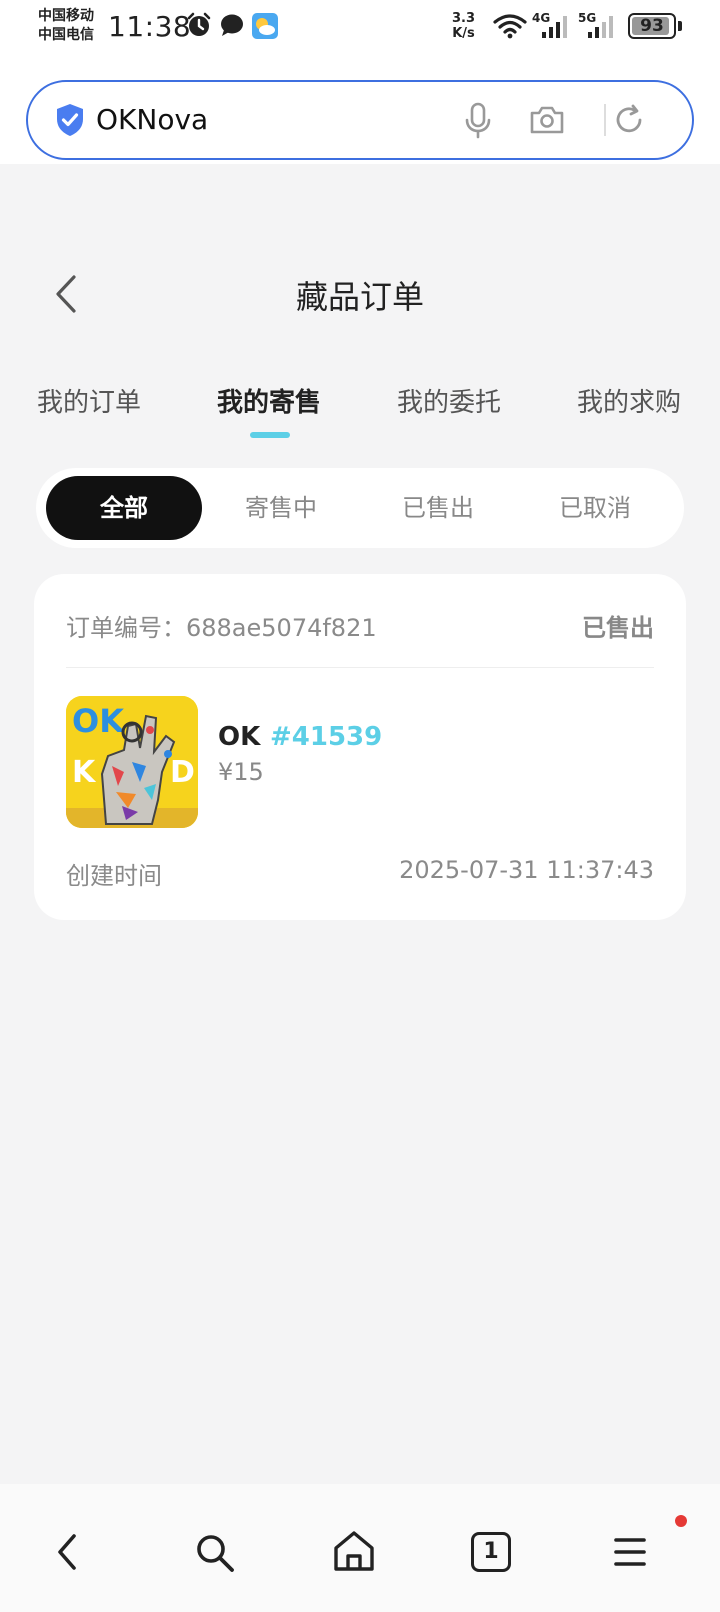  I want to click on notification-dot, so click(681, 1521).